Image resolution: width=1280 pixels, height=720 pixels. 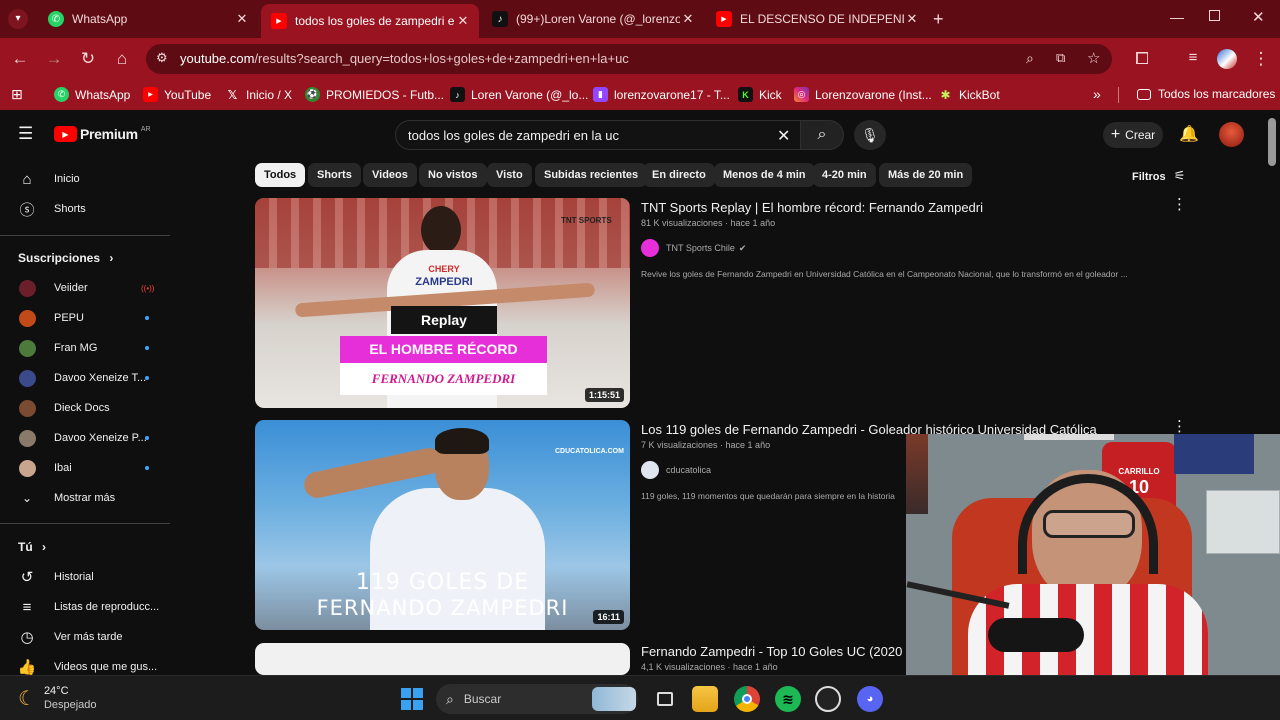 What do you see at coordinates (85, 408) in the screenshot?
I see `sidebar-item-subscription: Dieck Docs` at bounding box center [85, 408].